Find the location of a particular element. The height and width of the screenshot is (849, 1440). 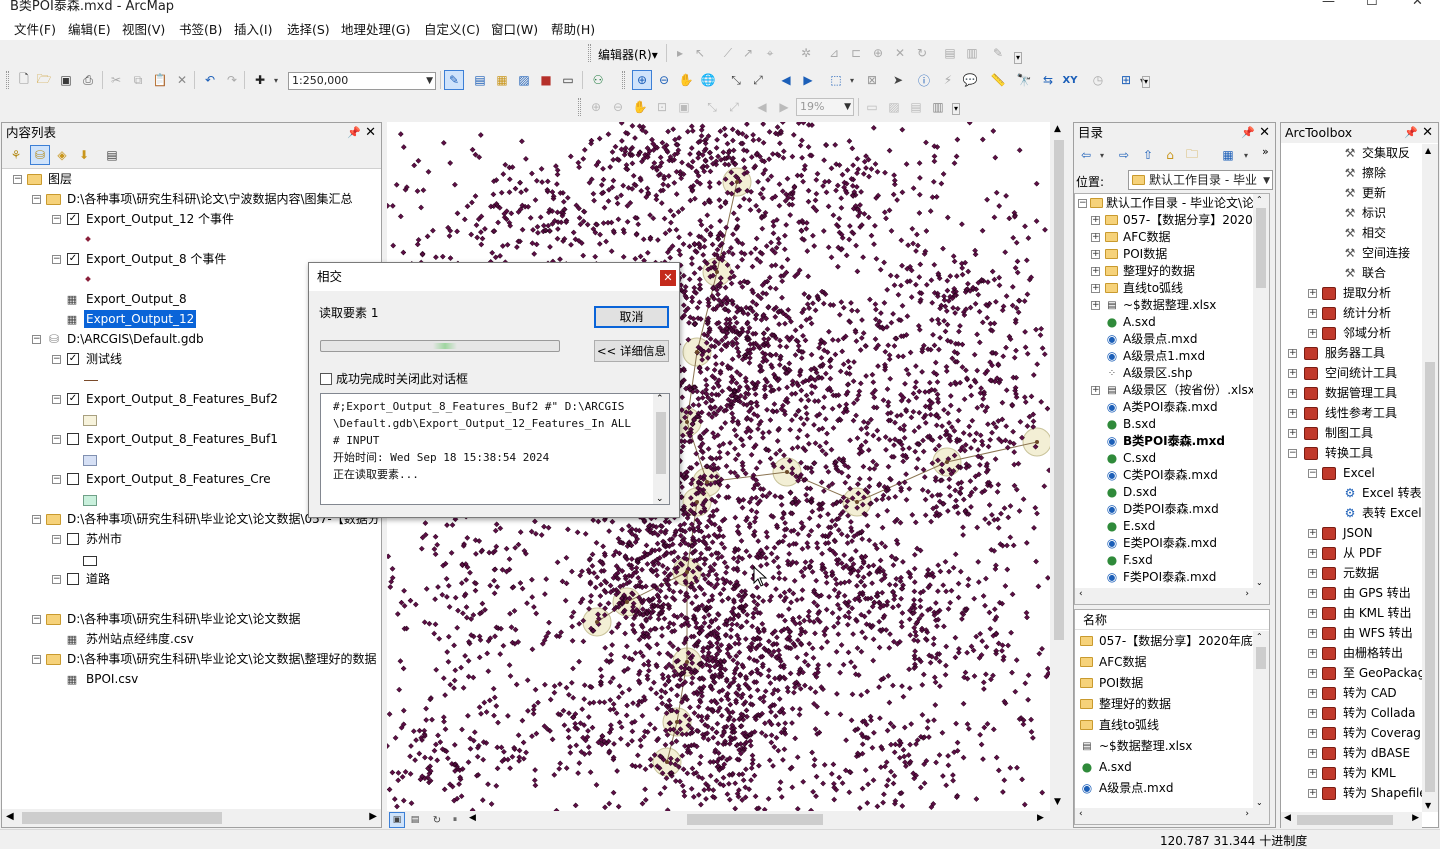

toolbox-item: 转换工具 is located at coordinates (1349, 453).